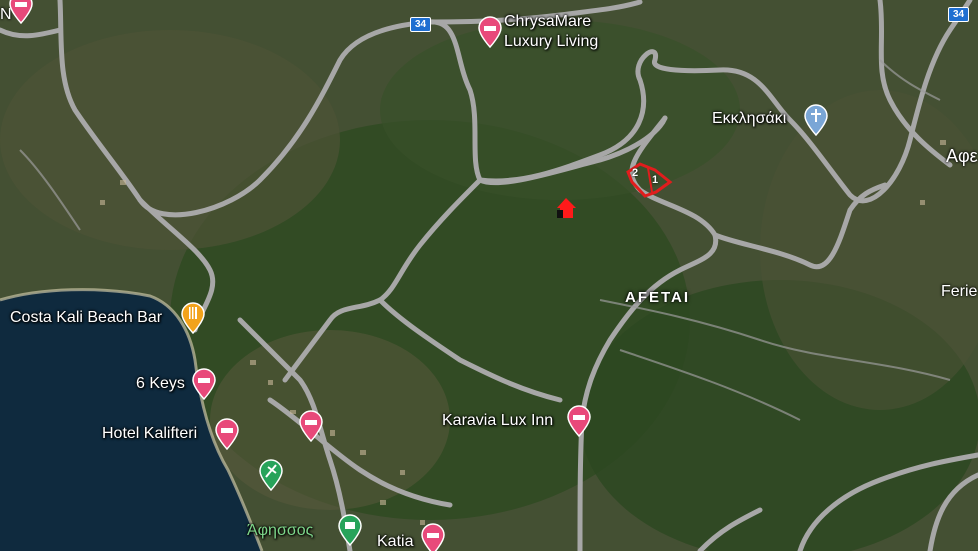 The width and height of the screenshot is (978, 551). Describe the element at coordinates (149, 434) in the screenshot. I see `poi-hotel-kalifteri: Hotel Kalifteri` at that location.